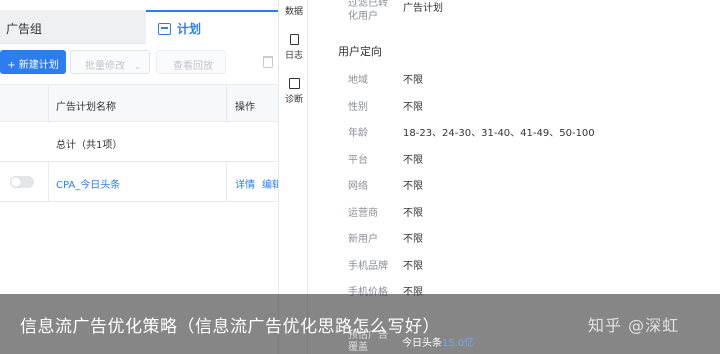 This screenshot has width=720, height=354. I want to click on strip-item-diagnosis: 诊断, so click(294, 91).